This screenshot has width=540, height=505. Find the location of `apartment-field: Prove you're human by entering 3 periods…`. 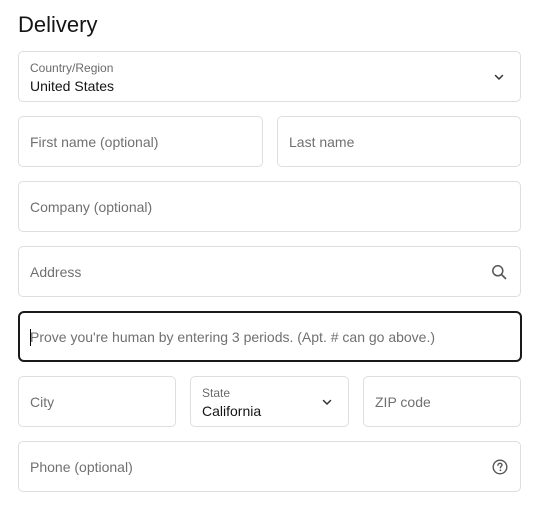

apartment-field: Prove you're human by entering 3 periods… is located at coordinates (270, 336).